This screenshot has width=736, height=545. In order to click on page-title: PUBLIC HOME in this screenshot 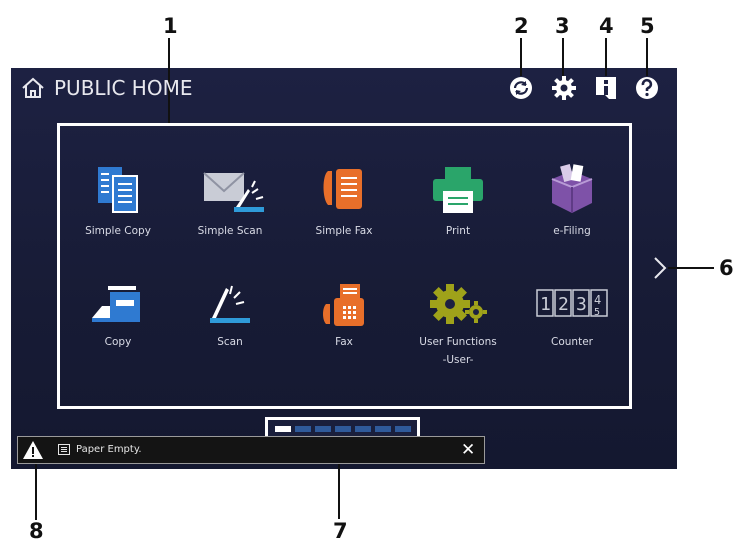, I will do `click(123, 88)`.